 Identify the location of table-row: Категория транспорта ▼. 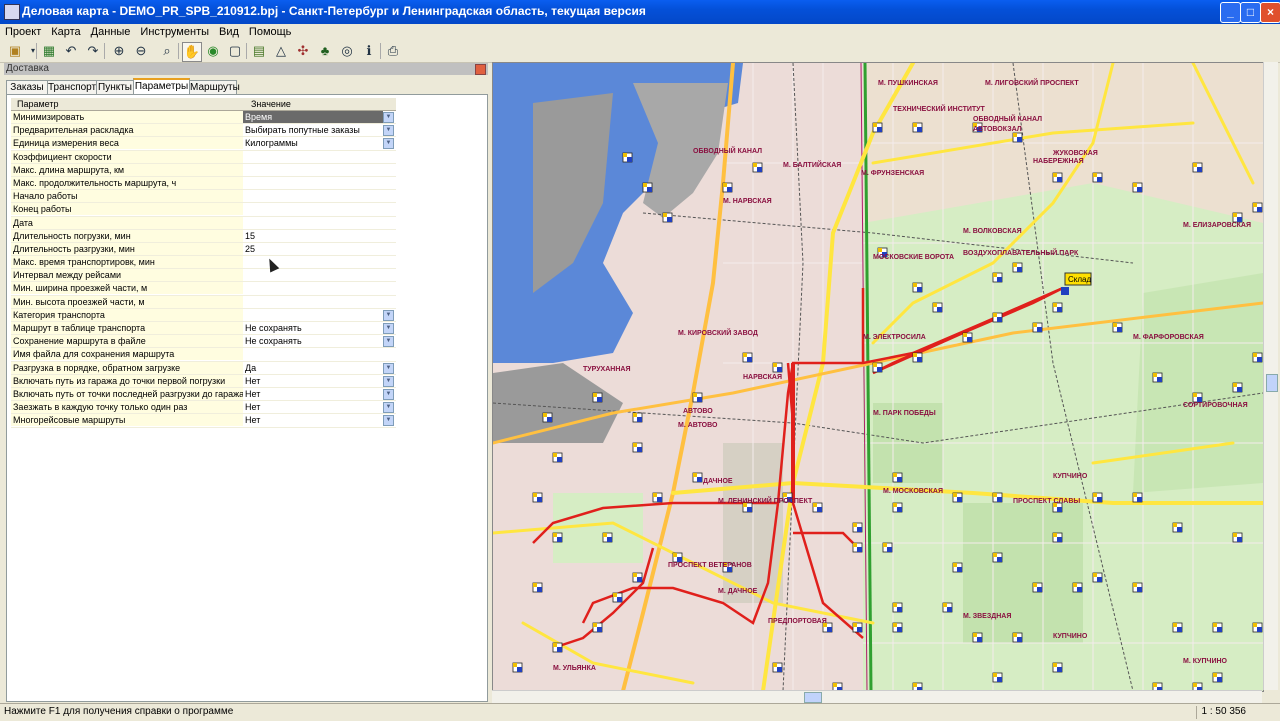
(203, 315).